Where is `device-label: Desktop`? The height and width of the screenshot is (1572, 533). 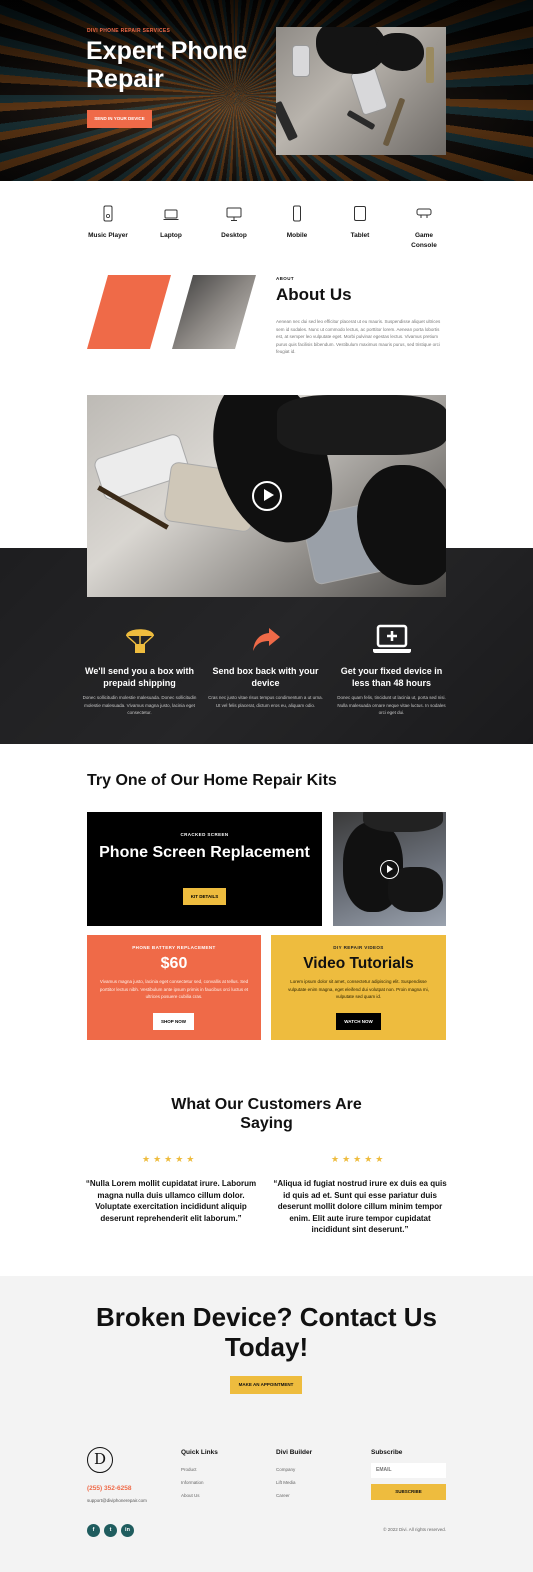 device-label: Desktop is located at coordinates (234, 235).